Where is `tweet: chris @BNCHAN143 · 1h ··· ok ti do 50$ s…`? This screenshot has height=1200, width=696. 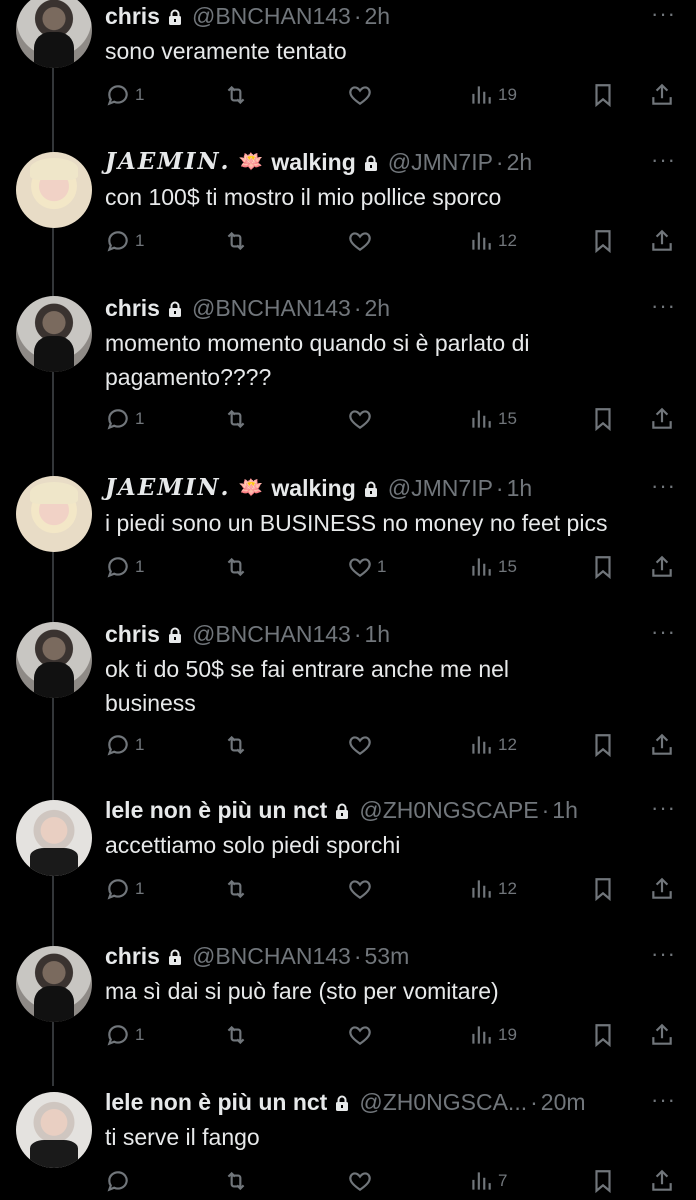 tweet: chris @BNCHAN143 · 1h ··· ok ti do 50$ s… is located at coordinates (348, 706).